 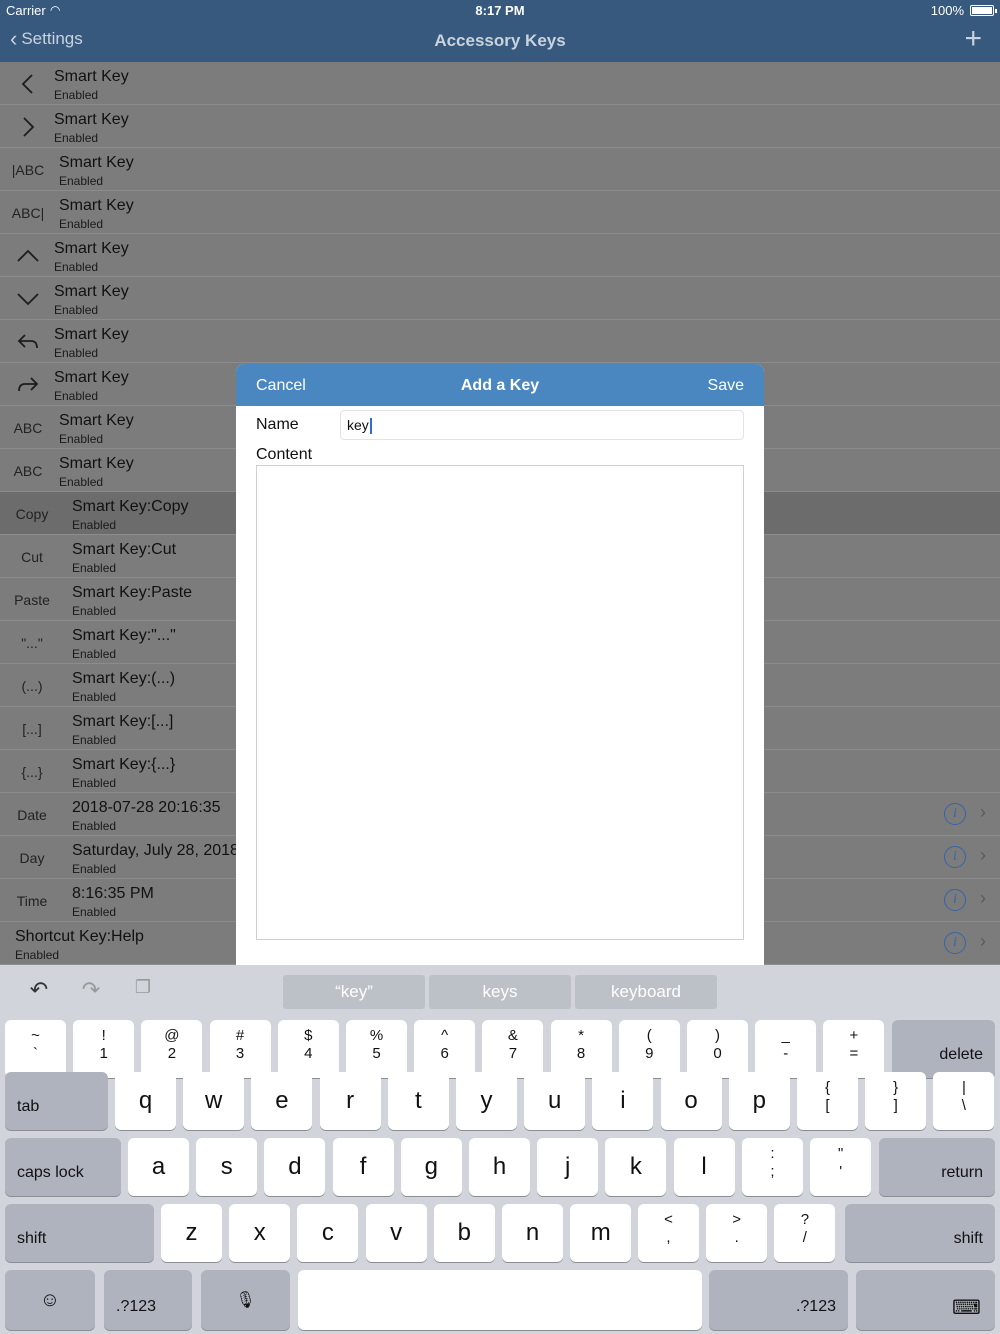 I want to click on key-d: d, so click(x=295, y=1167).